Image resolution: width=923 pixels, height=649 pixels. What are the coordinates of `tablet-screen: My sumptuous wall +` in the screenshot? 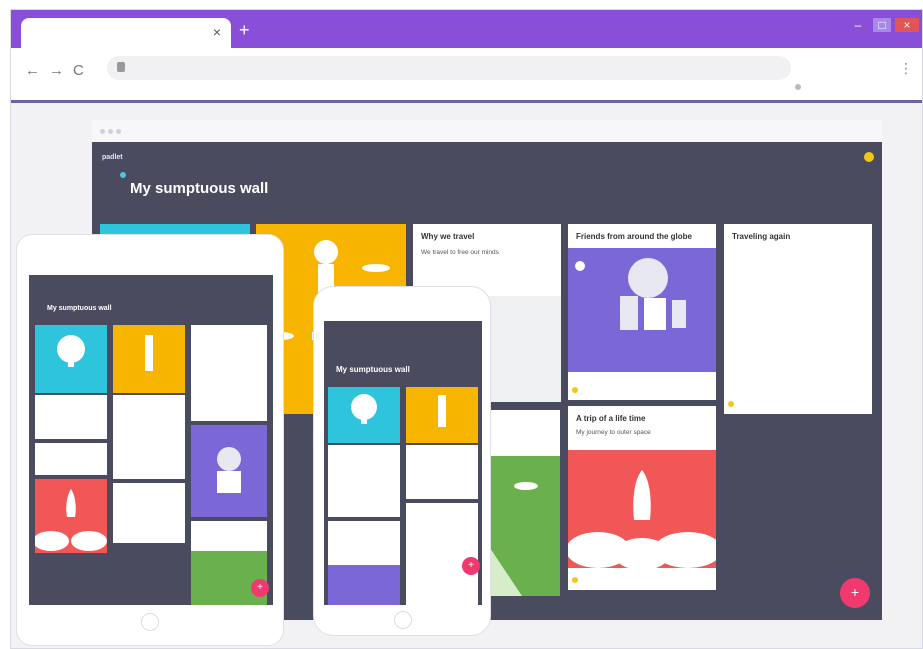 It's located at (151, 440).